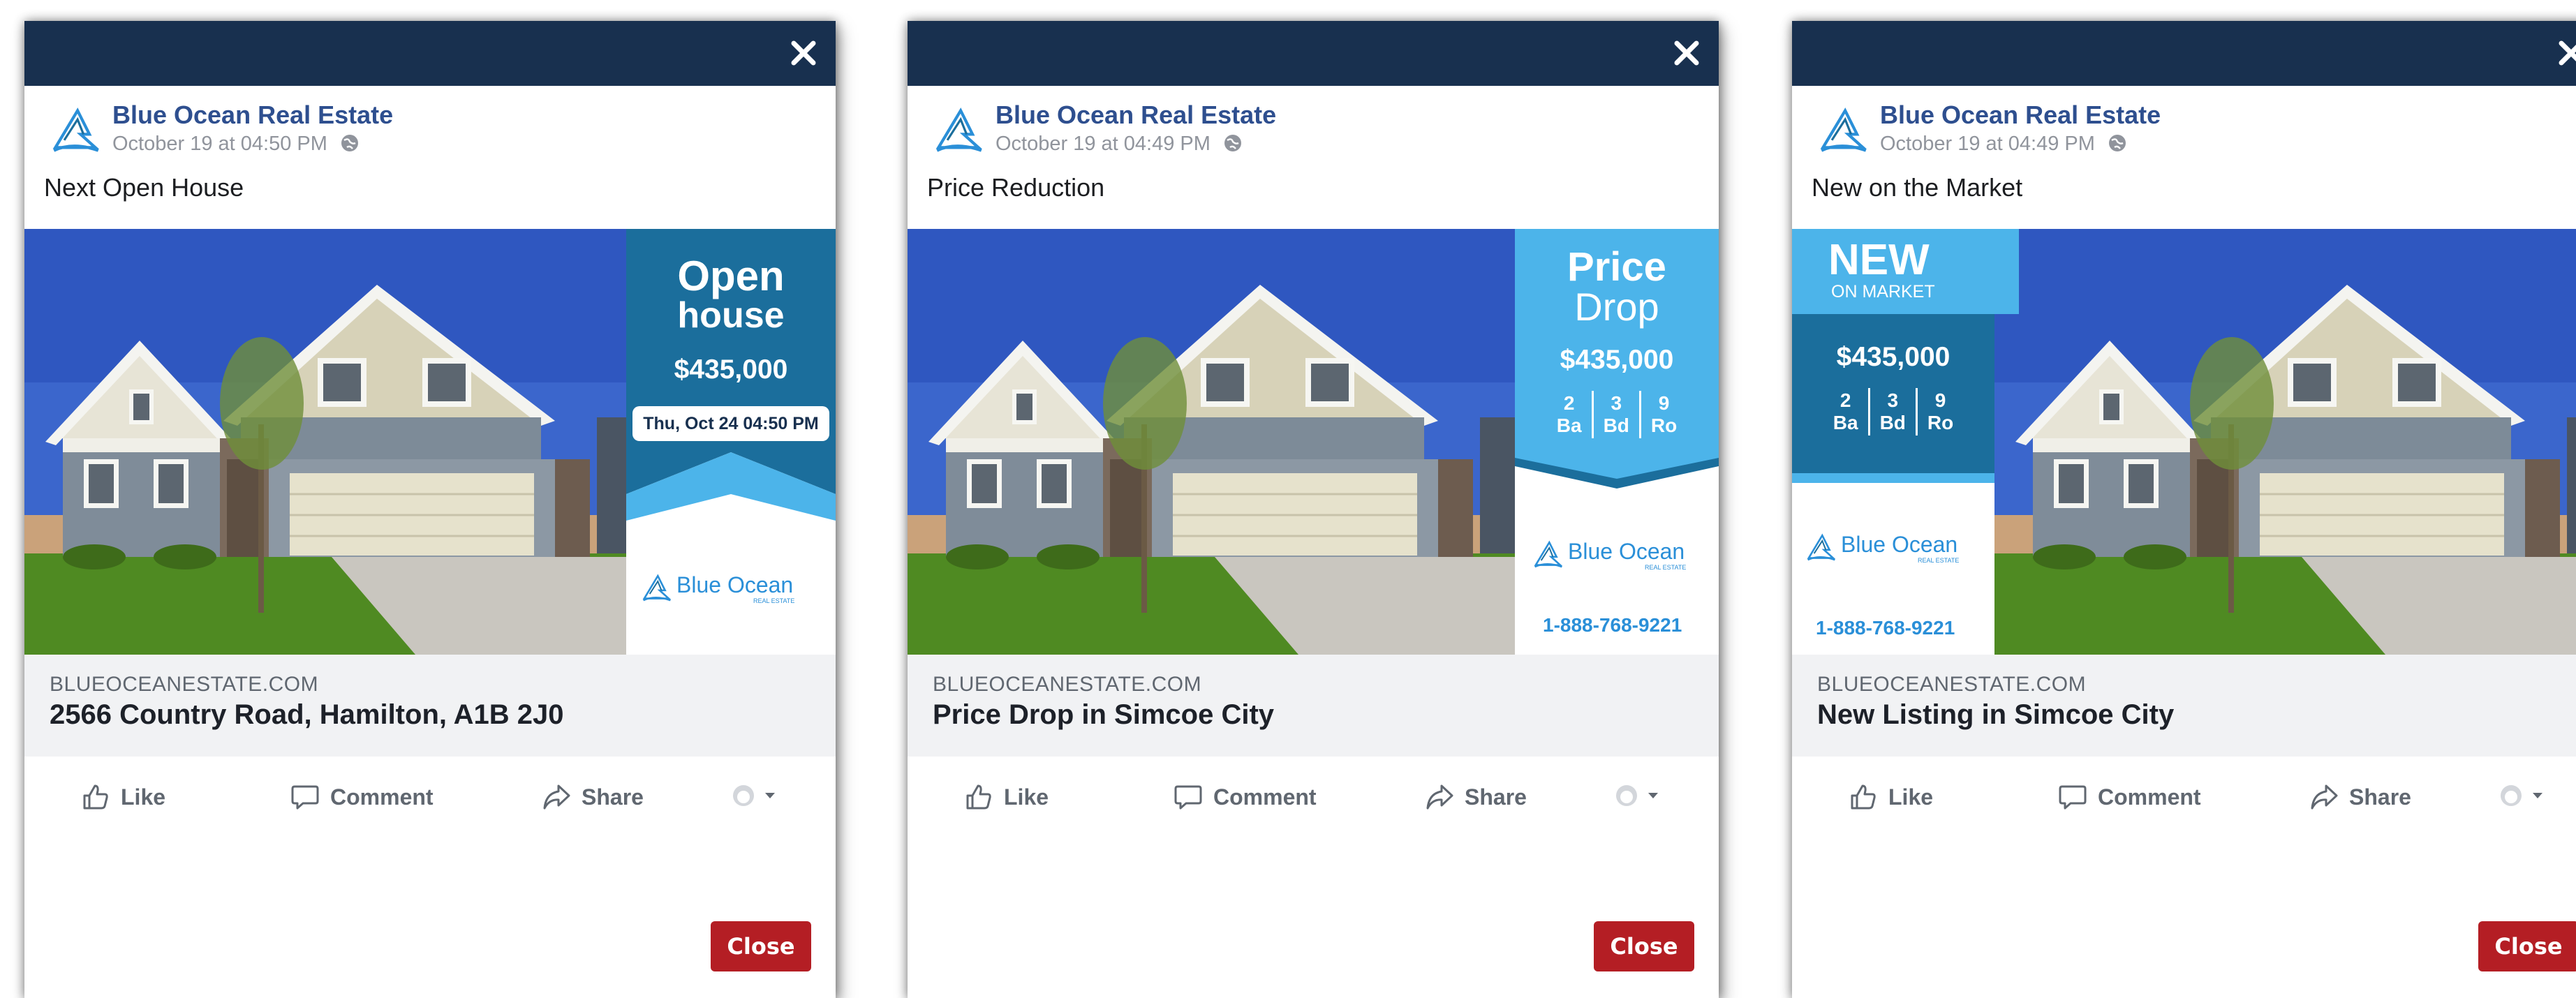  What do you see at coordinates (1995, 715) in the screenshot?
I see `link-title: New Listing in Simcoe City` at bounding box center [1995, 715].